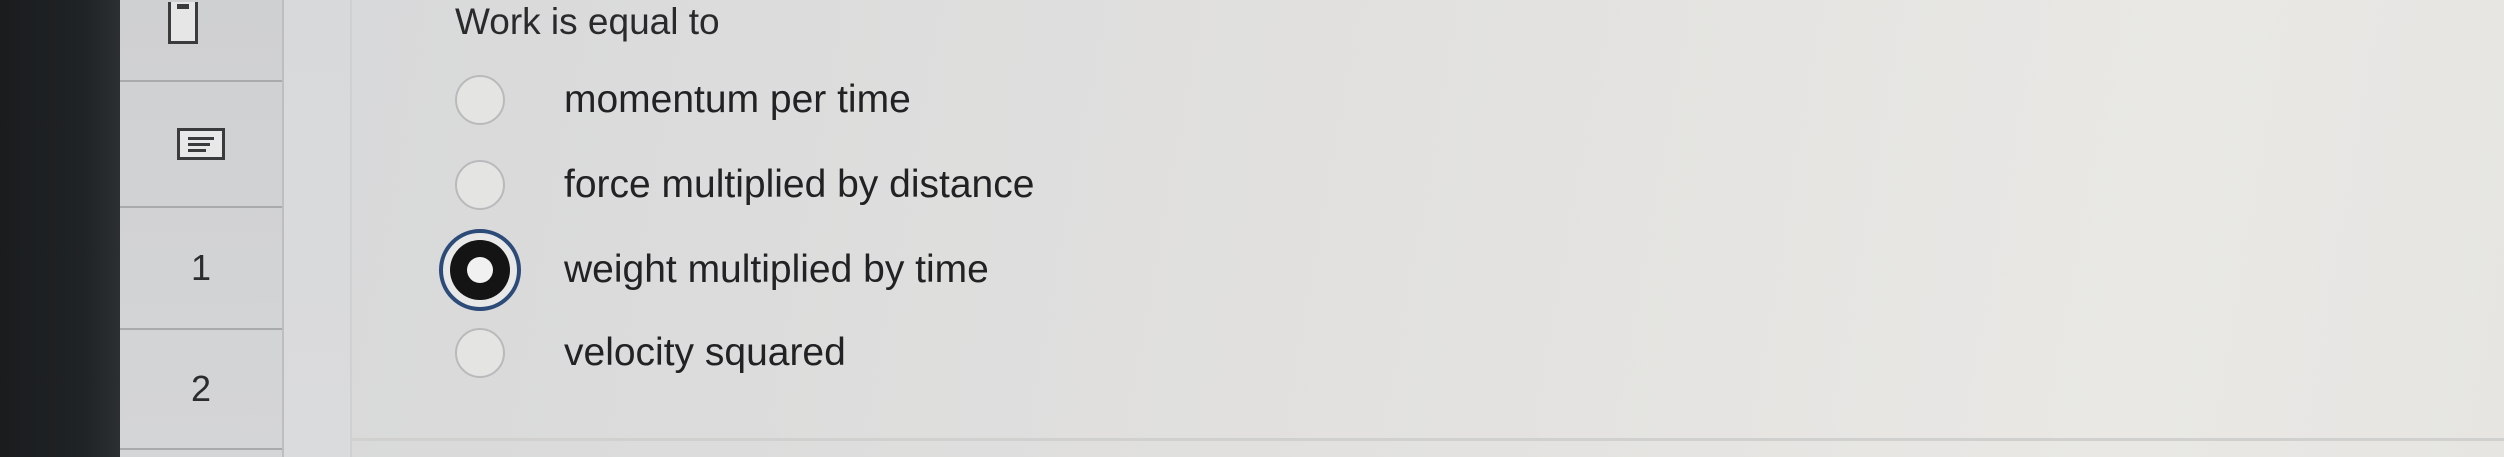 This screenshot has height=457, width=2504. Describe the element at coordinates (705, 353) in the screenshot. I see `answer-label: velocity squared` at that location.